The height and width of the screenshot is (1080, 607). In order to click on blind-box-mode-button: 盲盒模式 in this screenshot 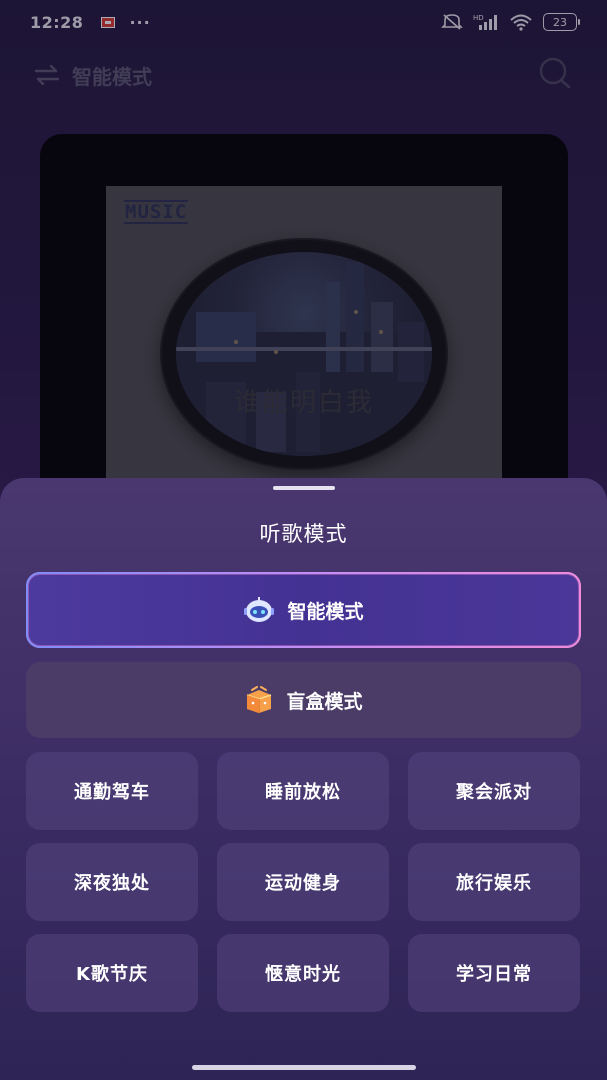, I will do `click(303, 700)`.